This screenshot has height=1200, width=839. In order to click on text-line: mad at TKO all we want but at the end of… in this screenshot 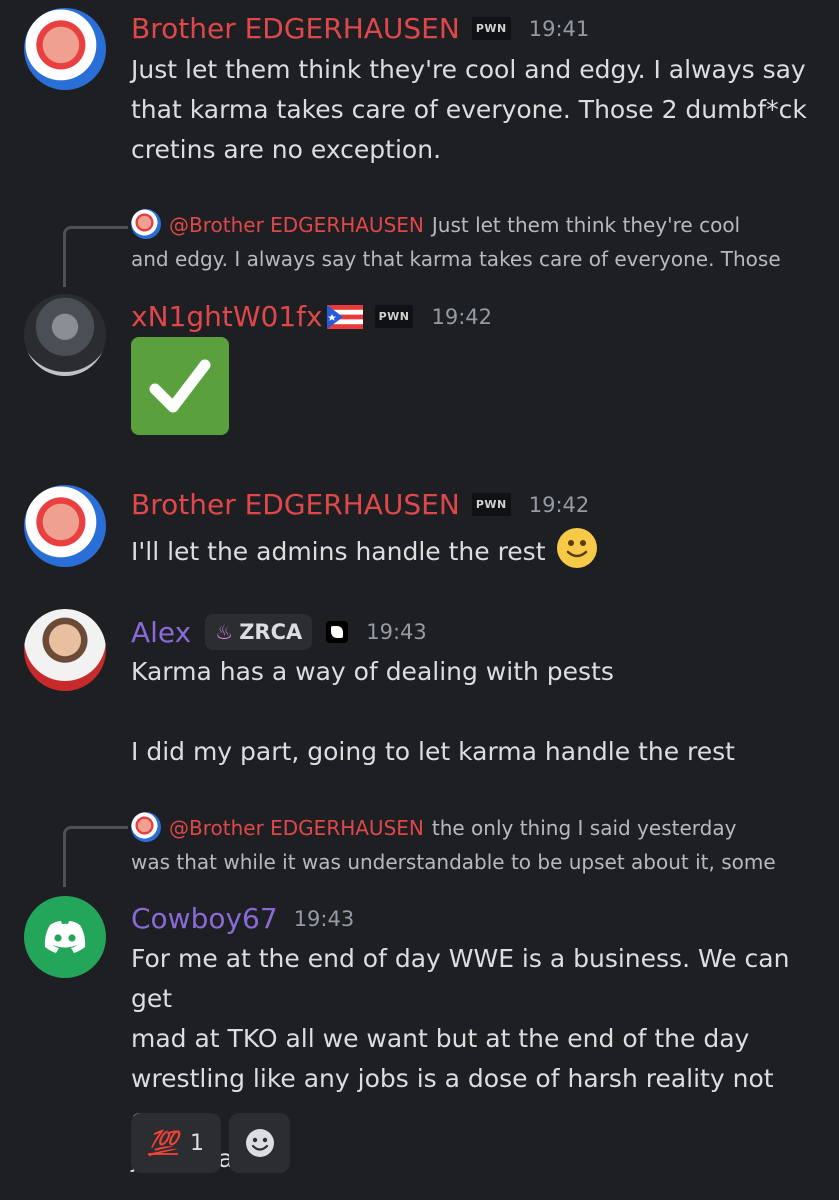, I will do `click(440, 1038)`.